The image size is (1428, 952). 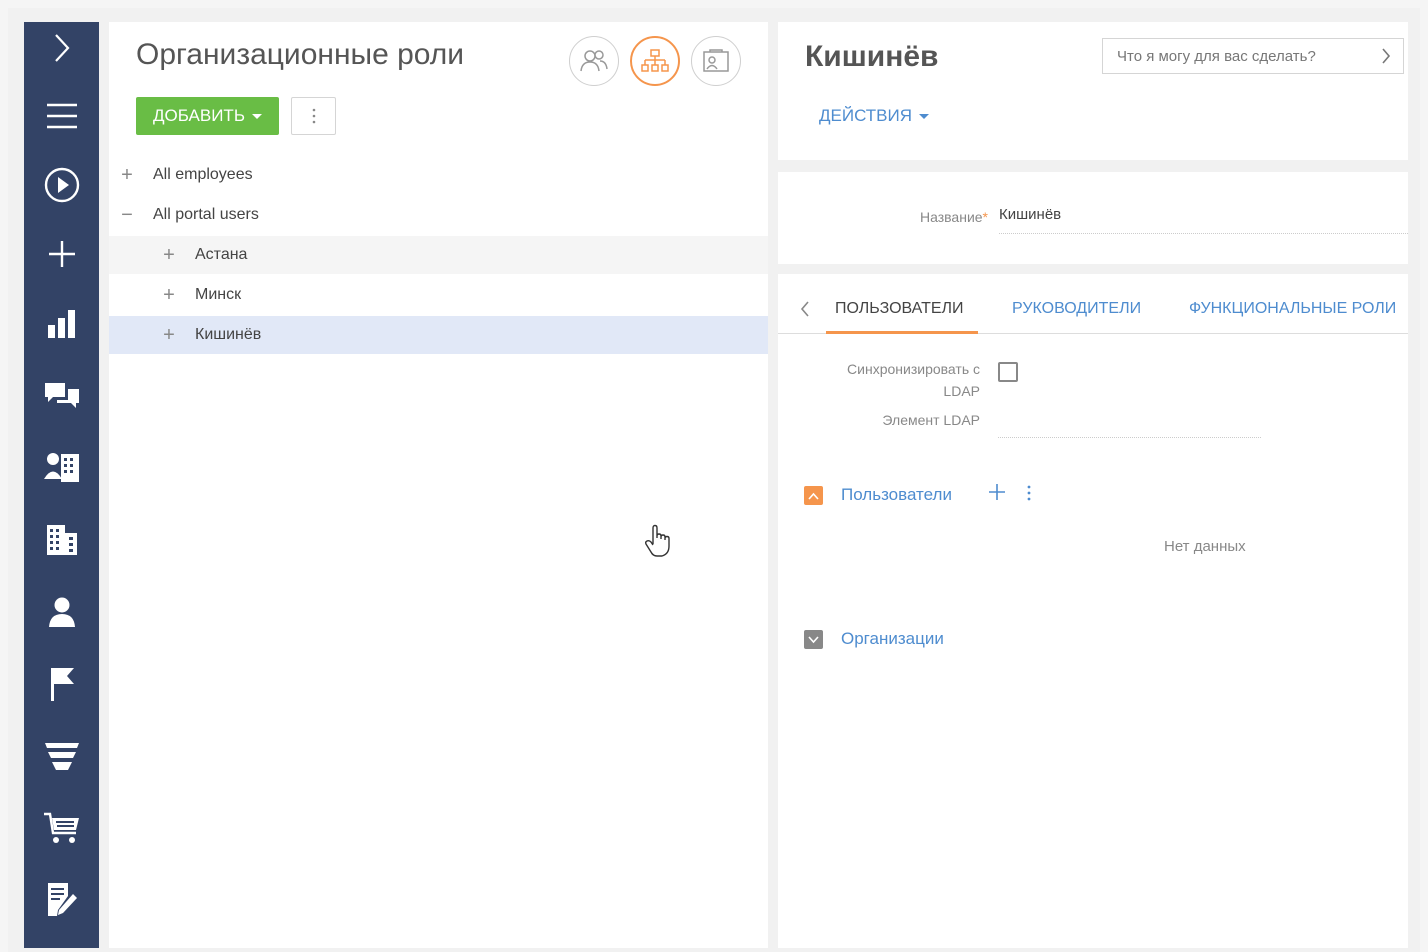 I want to click on chat-icon, so click(x=61, y=395).